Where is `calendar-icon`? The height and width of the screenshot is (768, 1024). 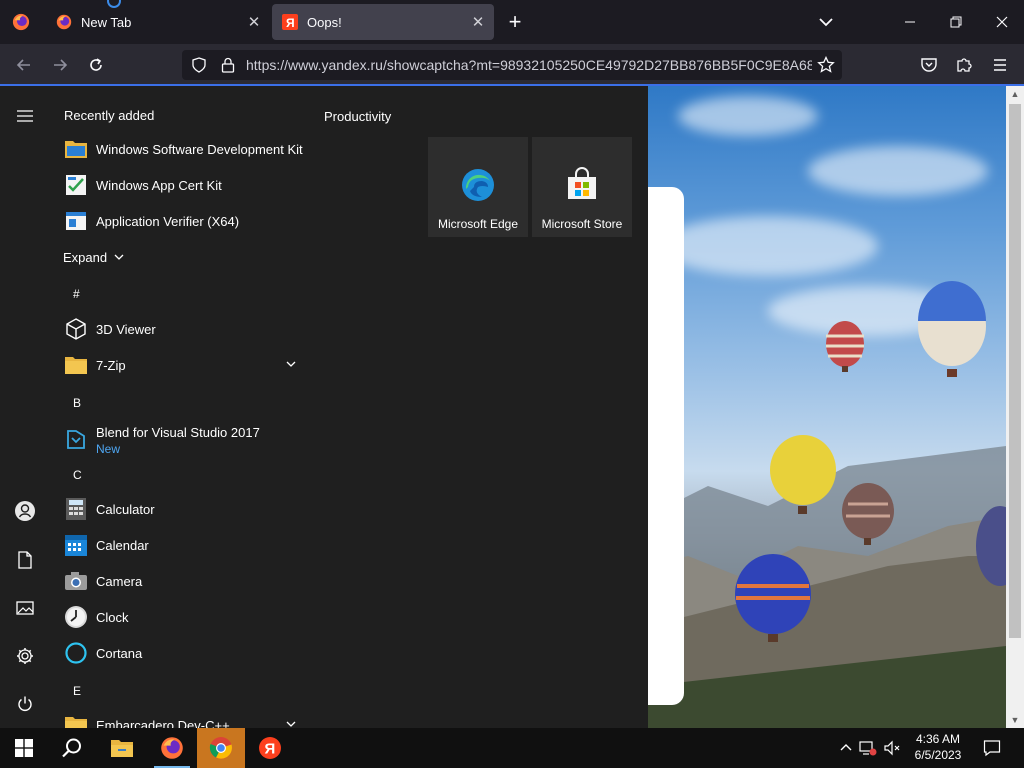 calendar-icon is located at coordinates (76, 545).